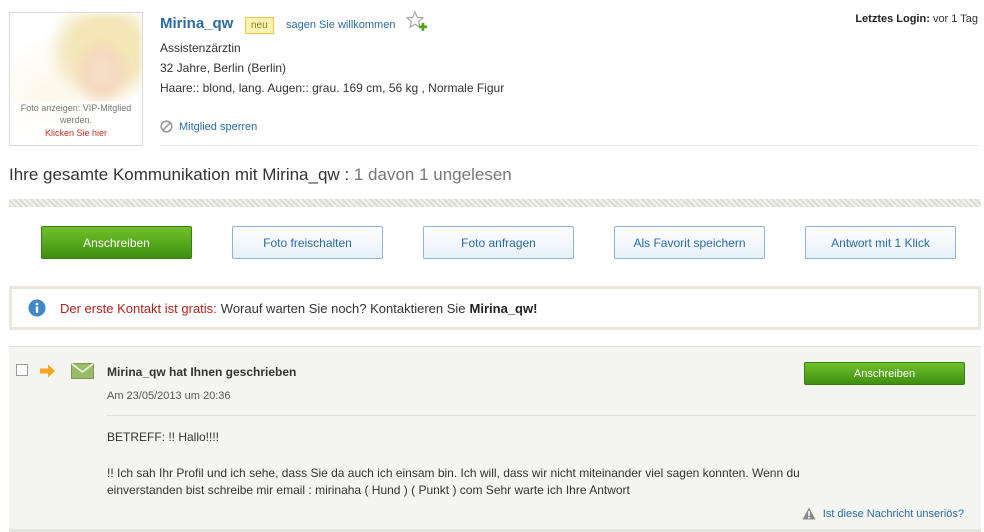 This screenshot has width=984, height=532. I want to click on report-message-link: Ist diese Nachricht unseriös?, so click(883, 513).